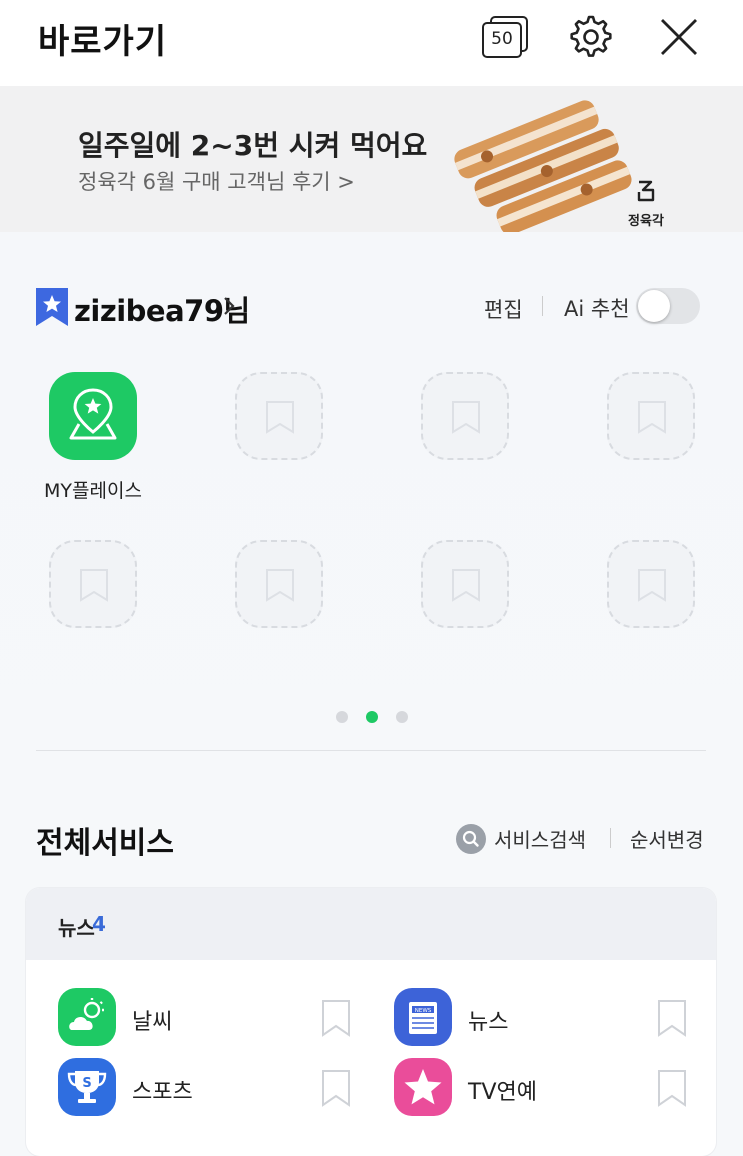 This screenshot has width=743, height=1156. Describe the element at coordinates (646, 203) in the screenshot. I see `brand-logo: 정육각` at that location.